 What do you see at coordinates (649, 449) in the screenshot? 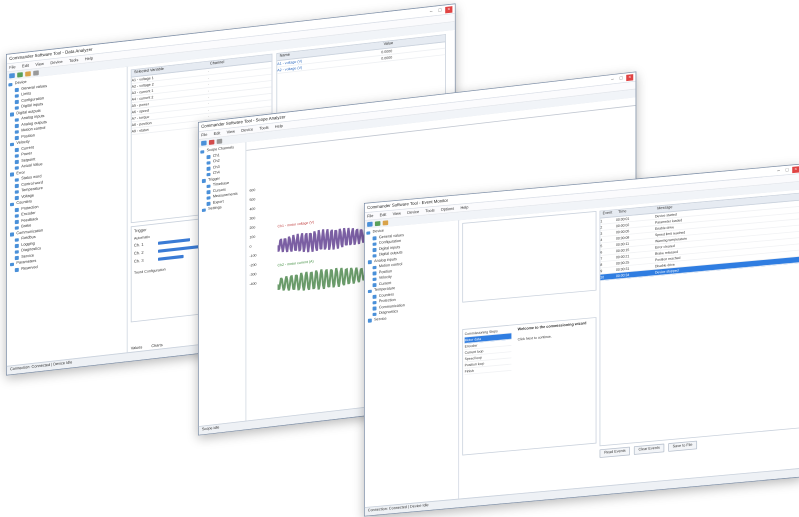
I see `clear-events-button: Clear Events` at bounding box center [649, 449].